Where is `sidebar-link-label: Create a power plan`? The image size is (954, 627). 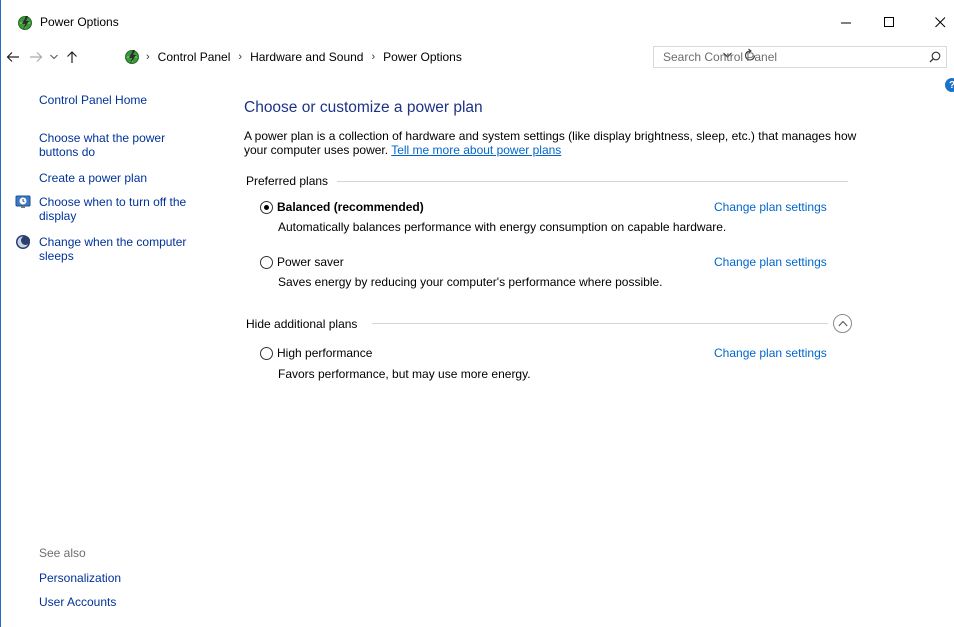 sidebar-link-label: Create a power plan is located at coordinates (93, 178).